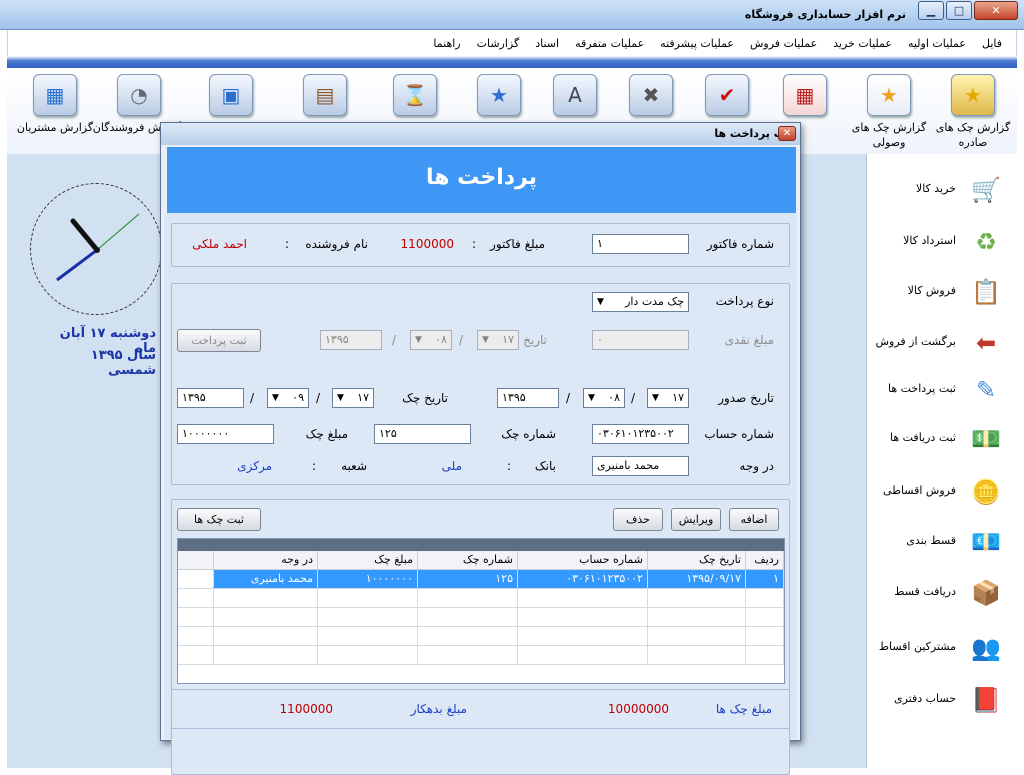  Describe the element at coordinates (654, 301) in the screenshot. I see `payment-type-value: چک مدت دار` at that location.